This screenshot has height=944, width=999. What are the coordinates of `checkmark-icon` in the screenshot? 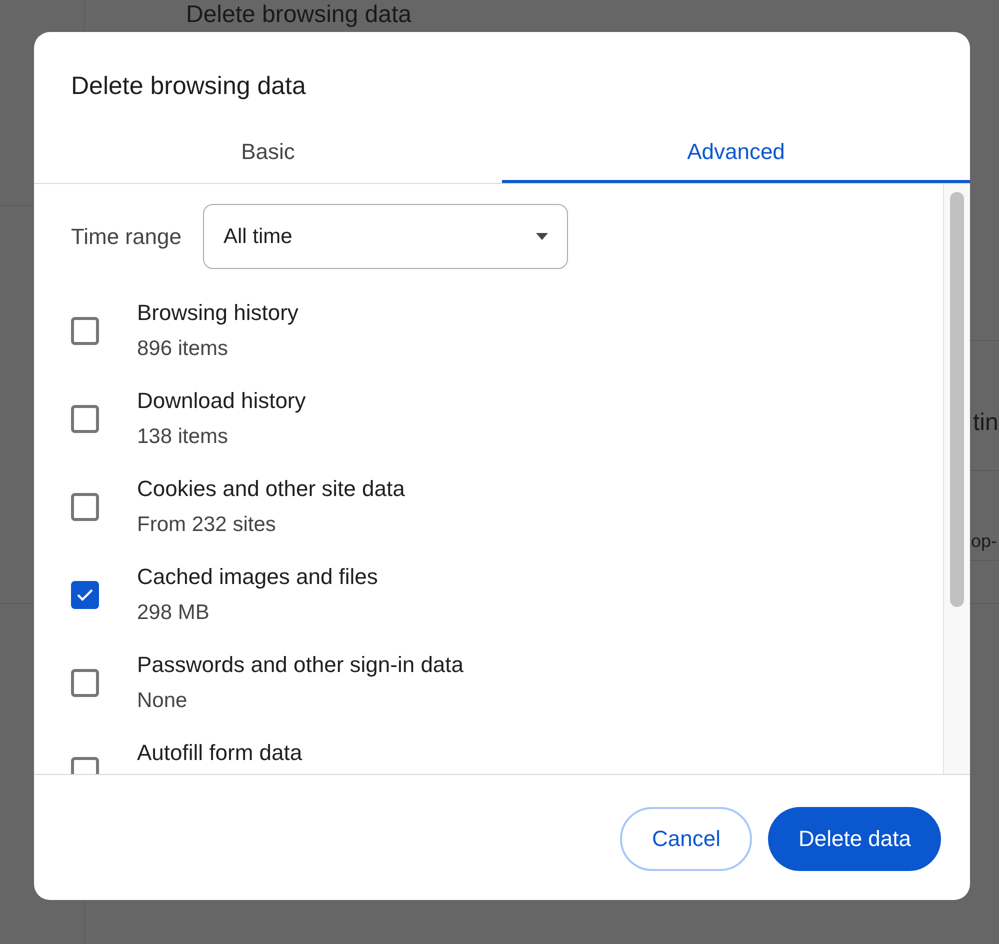 It's located at (85, 595).